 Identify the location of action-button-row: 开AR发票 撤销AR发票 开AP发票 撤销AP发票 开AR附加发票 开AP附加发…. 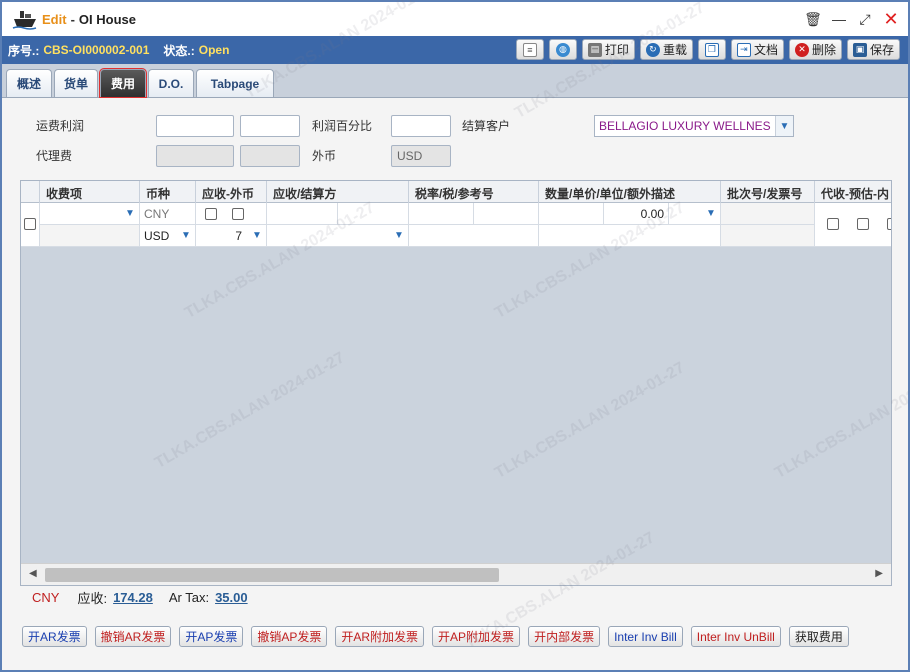
(435, 636).